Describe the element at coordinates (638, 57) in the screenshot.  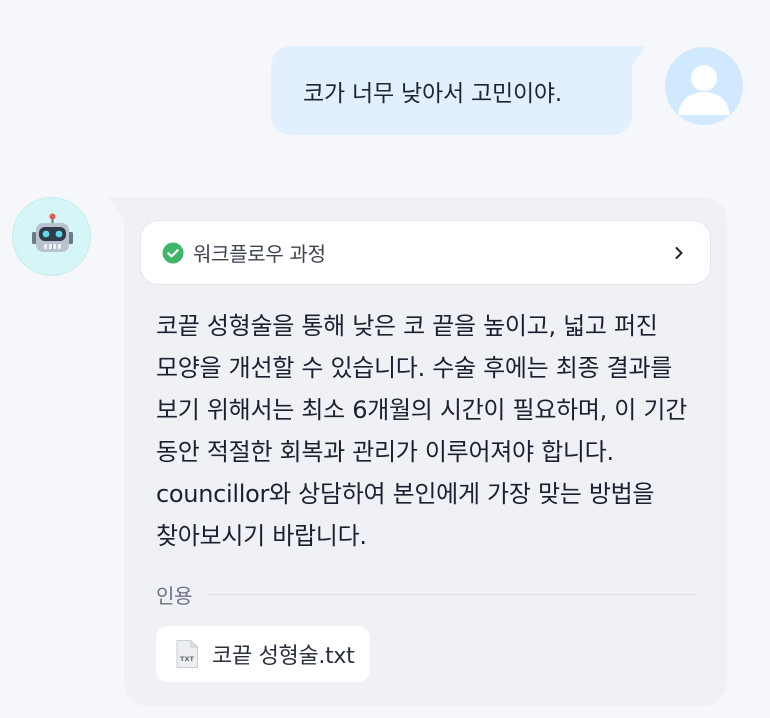
I see `user-bubble-tail` at that location.